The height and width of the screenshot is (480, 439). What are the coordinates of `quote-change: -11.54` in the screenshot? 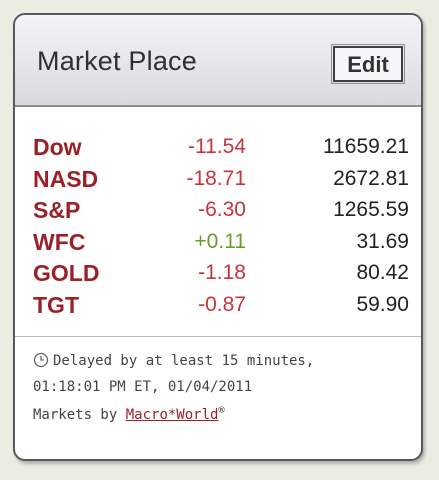 It's located at (217, 146).